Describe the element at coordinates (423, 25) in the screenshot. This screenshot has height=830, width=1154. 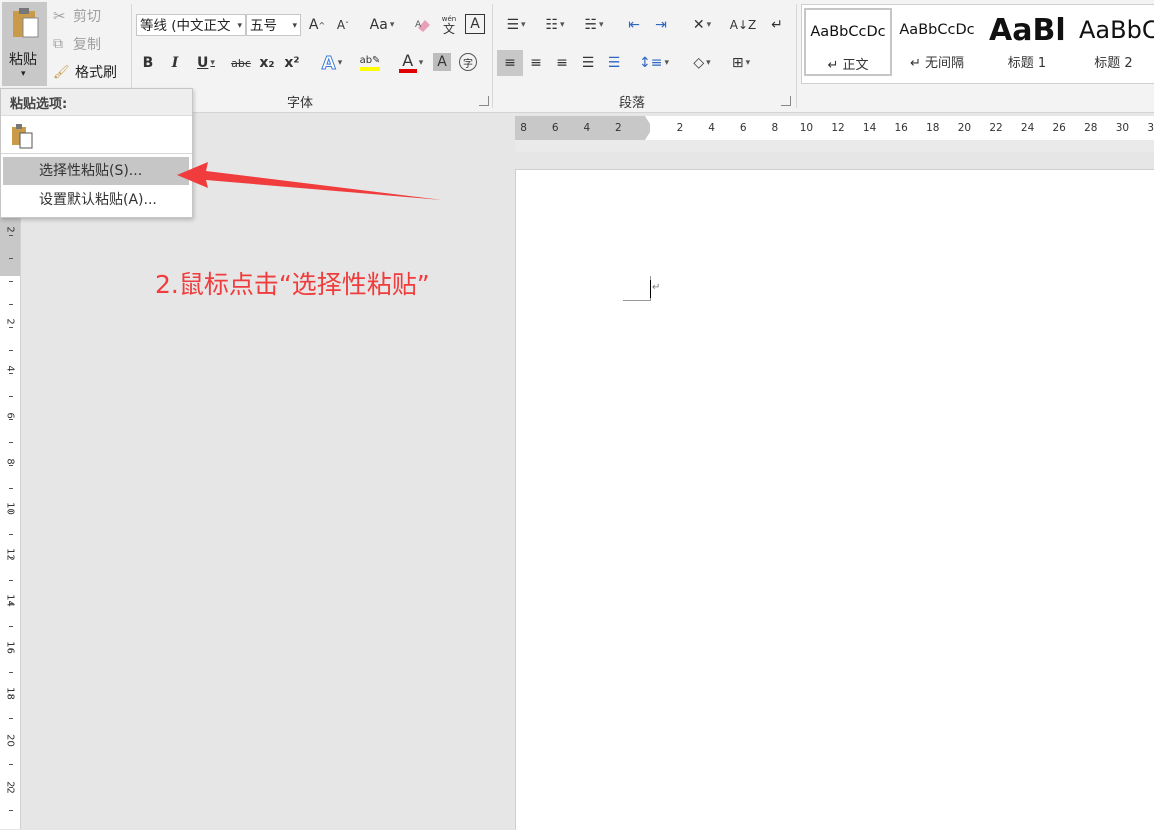
I see `clear-format-button: A` at that location.